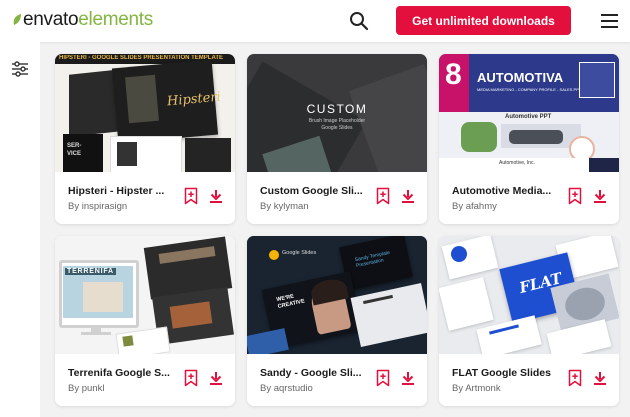 This screenshot has height=417, width=630. I want to click on item-card-flat: FLAT FLAT Google Slides By Artmonk, so click(529, 321).